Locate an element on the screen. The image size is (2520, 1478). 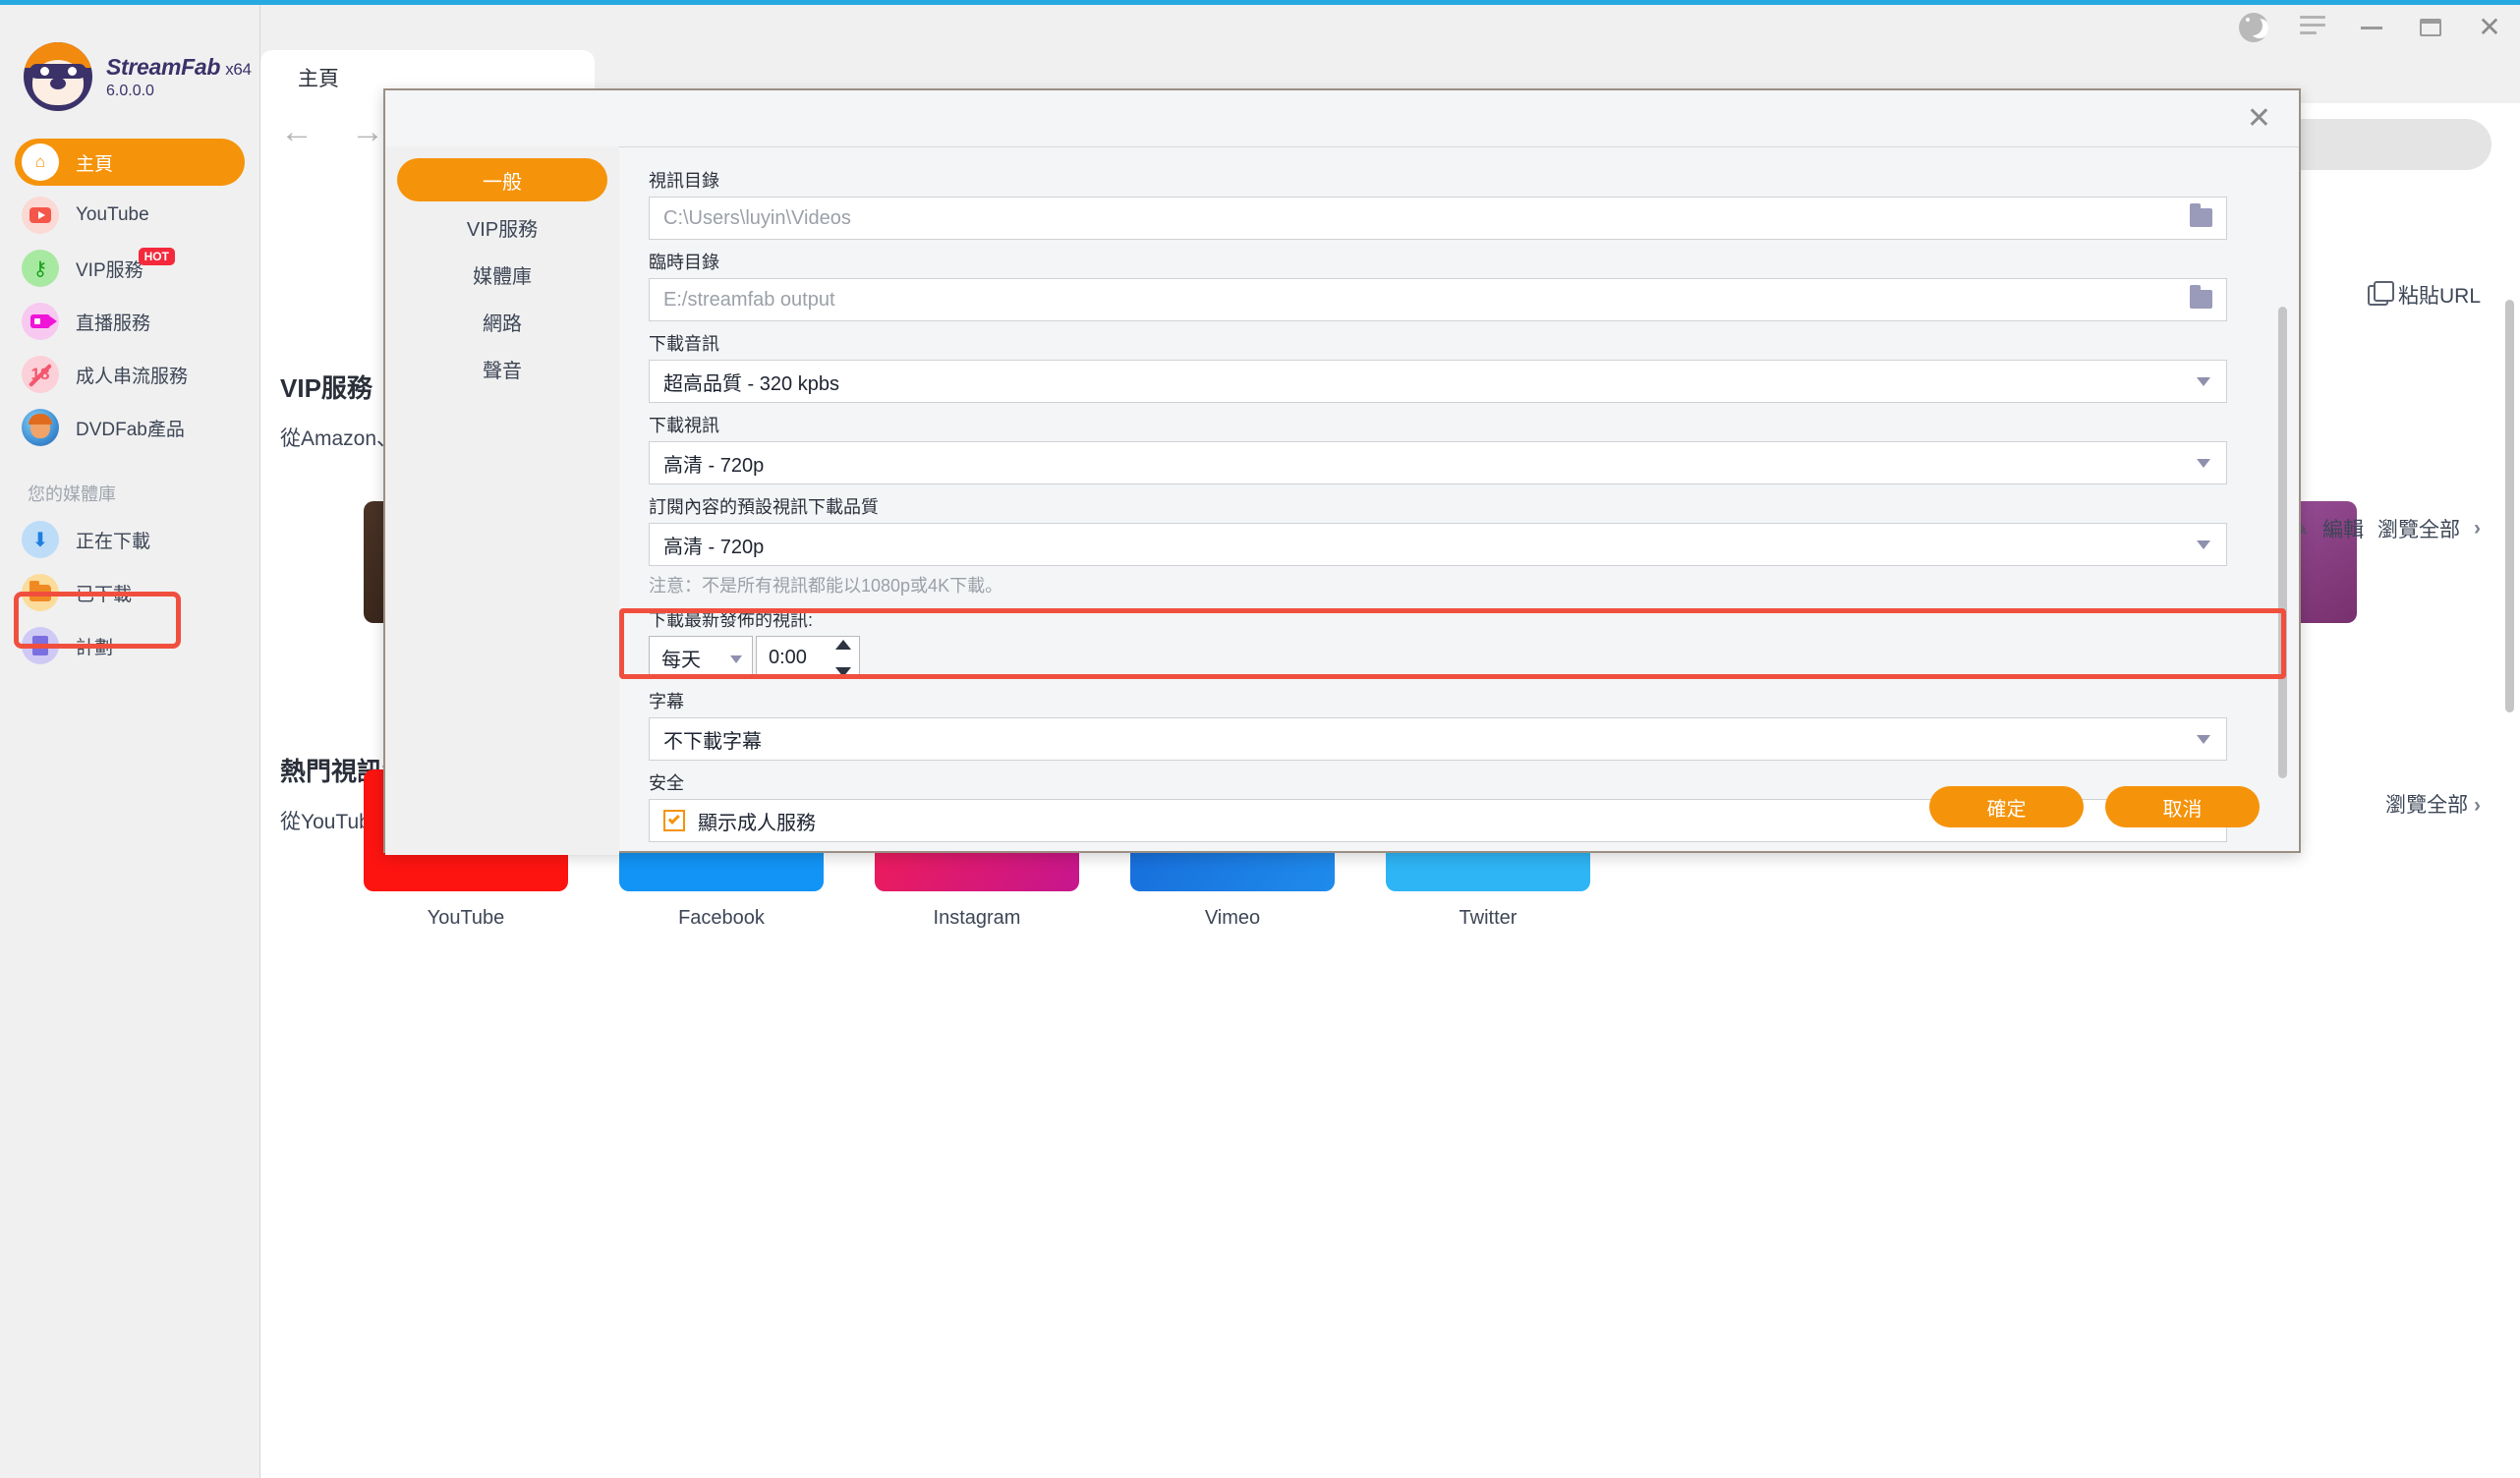
sidebar-item-downloaded: 已下載 is located at coordinates (130, 592).